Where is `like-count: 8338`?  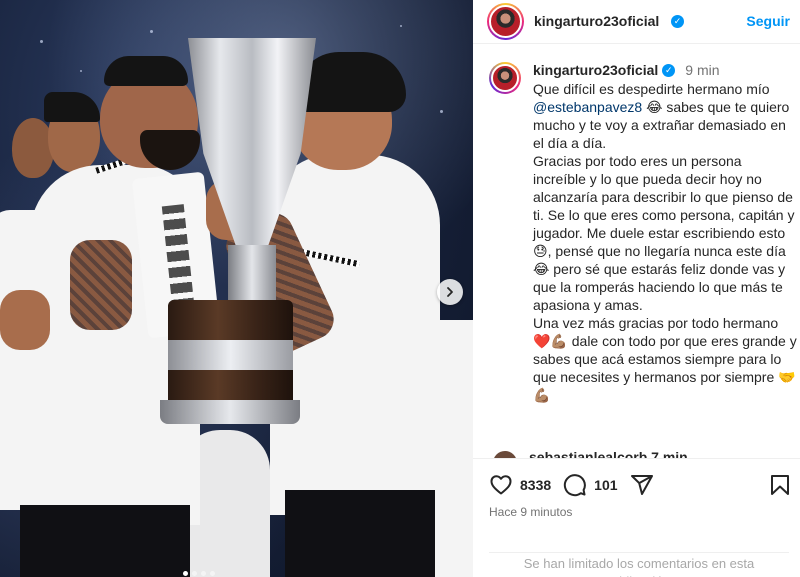 like-count: 8338 is located at coordinates (535, 485).